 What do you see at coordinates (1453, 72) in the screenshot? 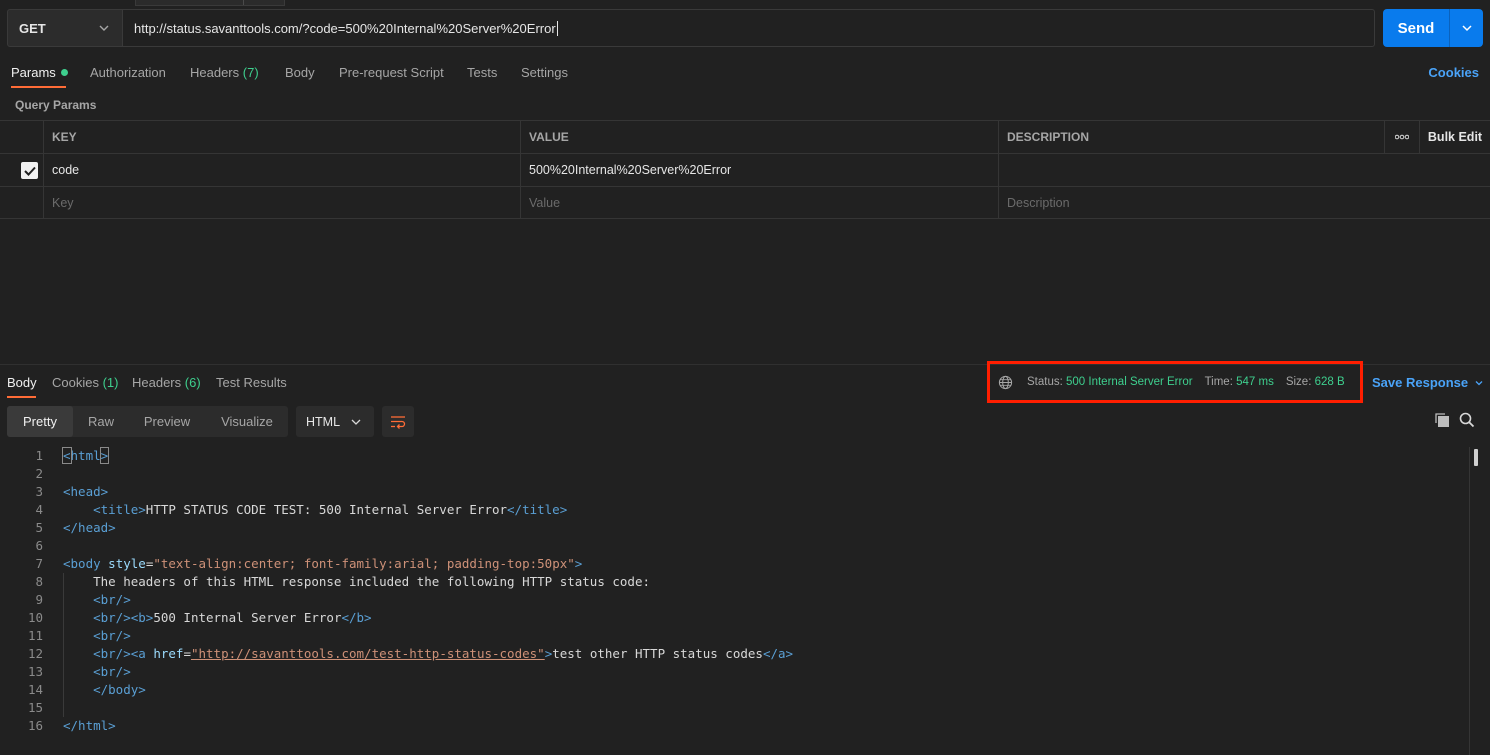
I see `cookies-link: Cookies` at bounding box center [1453, 72].